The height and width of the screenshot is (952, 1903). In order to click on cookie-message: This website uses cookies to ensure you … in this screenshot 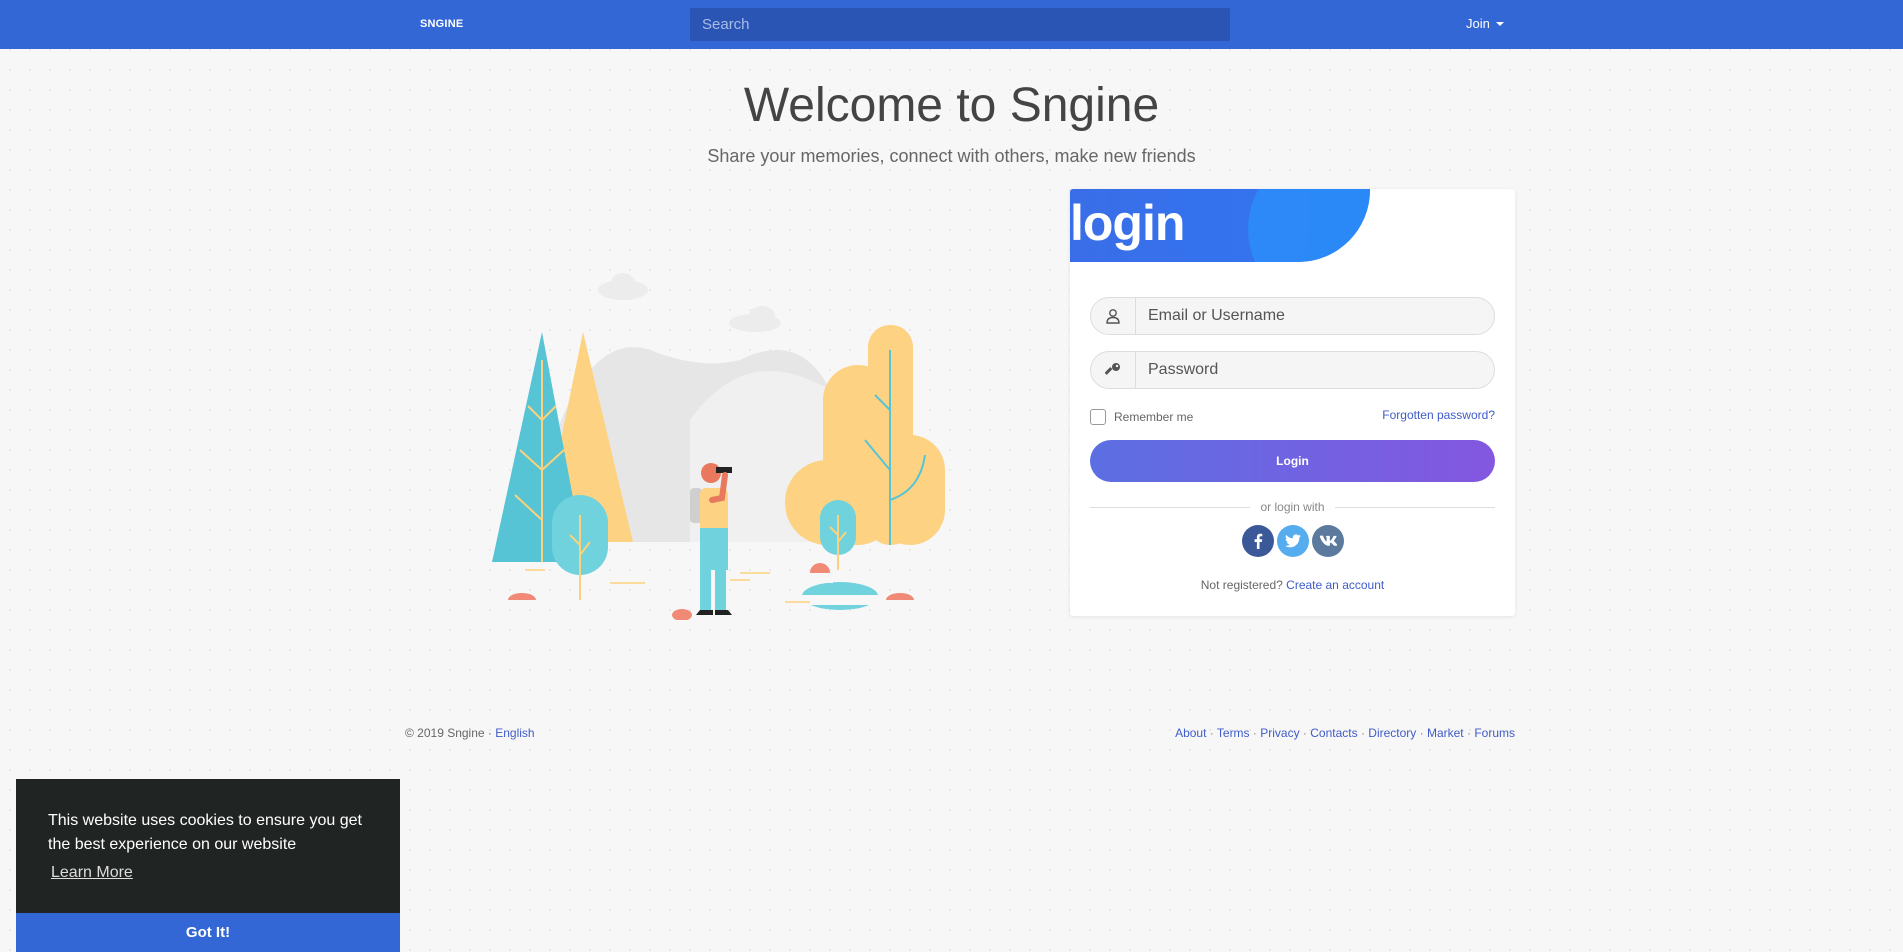, I will do `click(205, 832)`.